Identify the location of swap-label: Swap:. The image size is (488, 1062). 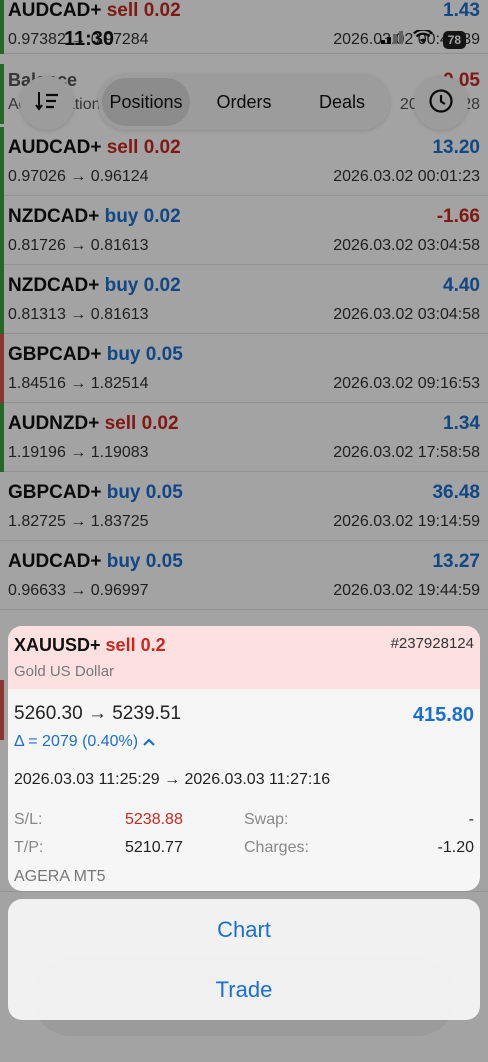
(266, 819).